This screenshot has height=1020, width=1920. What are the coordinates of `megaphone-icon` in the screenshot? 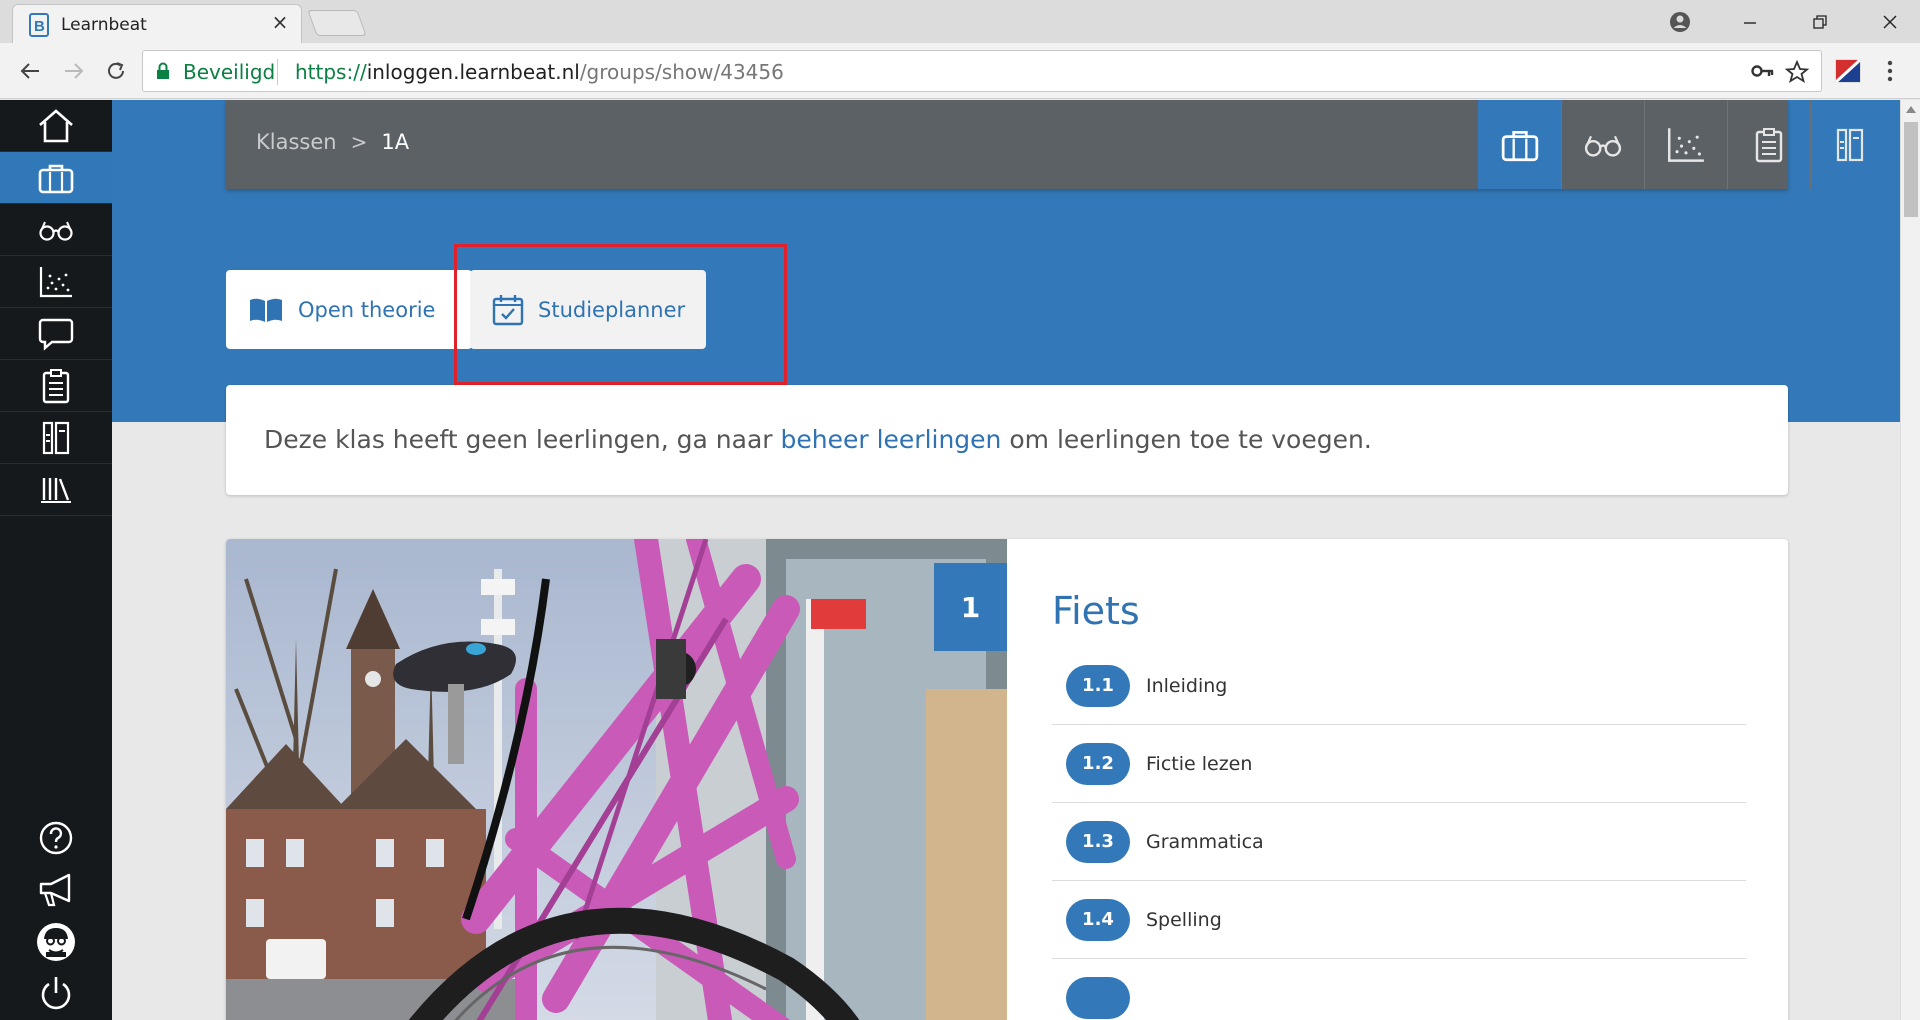 It's located at (56, 890).